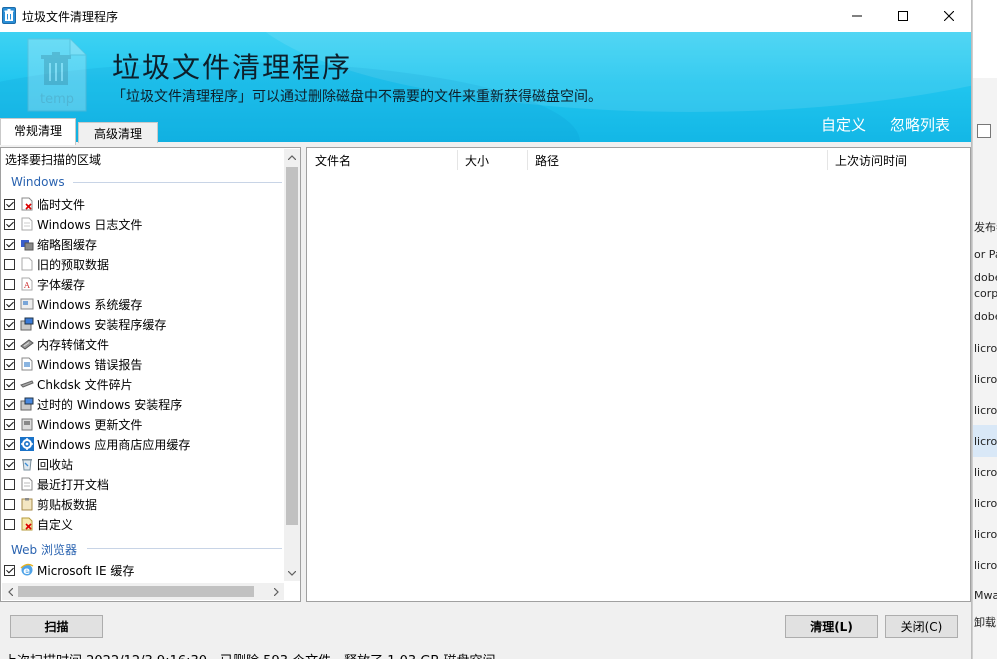  What do you see at coordinates (26, 571) in the screenshot?
I see `svg-text: e` at bounding box center [26, 571].